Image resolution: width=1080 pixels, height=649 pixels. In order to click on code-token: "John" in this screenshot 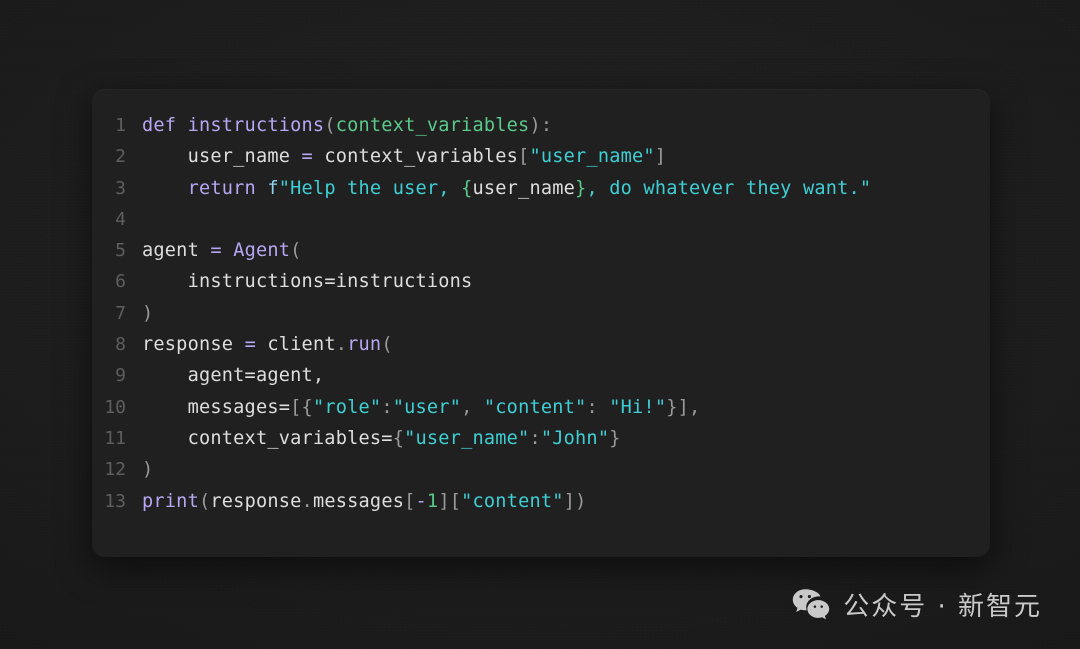, I will do `click(575, 438)`.